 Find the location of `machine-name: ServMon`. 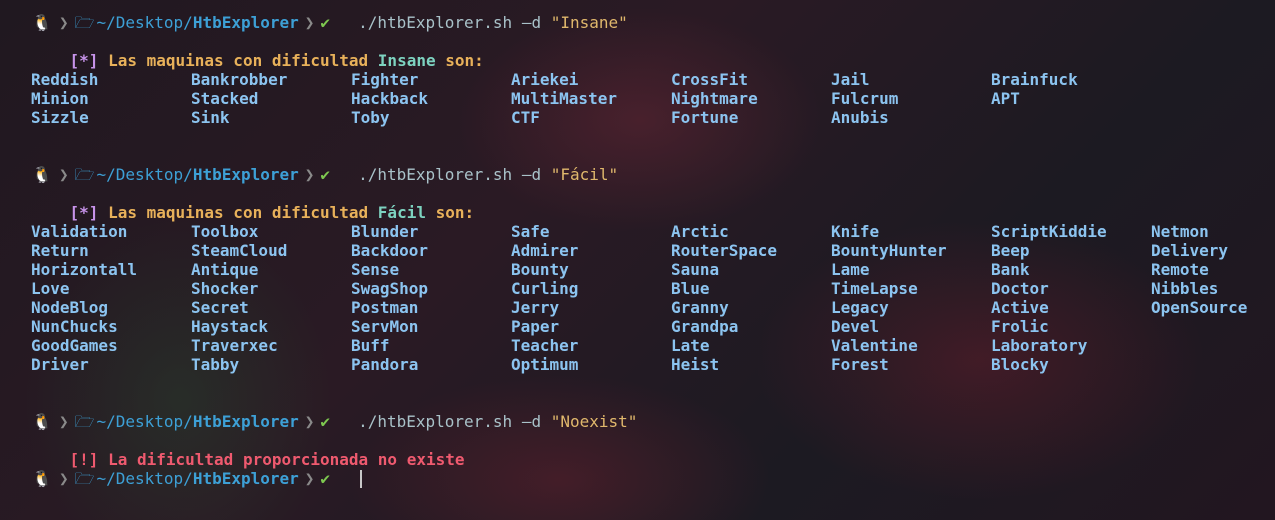

machine-name: ServMon is located at coordinates (385, 326).